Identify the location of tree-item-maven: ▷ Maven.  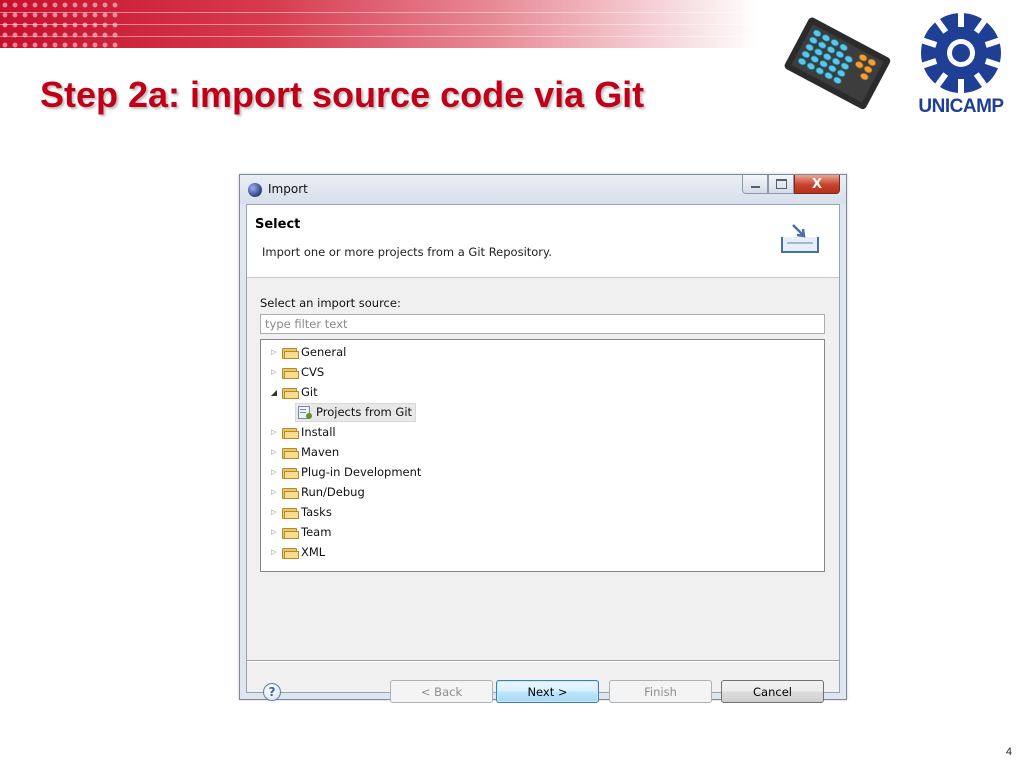
(300, 452).